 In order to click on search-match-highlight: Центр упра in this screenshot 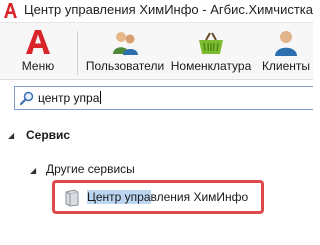, I will do `click(119, 197)`.